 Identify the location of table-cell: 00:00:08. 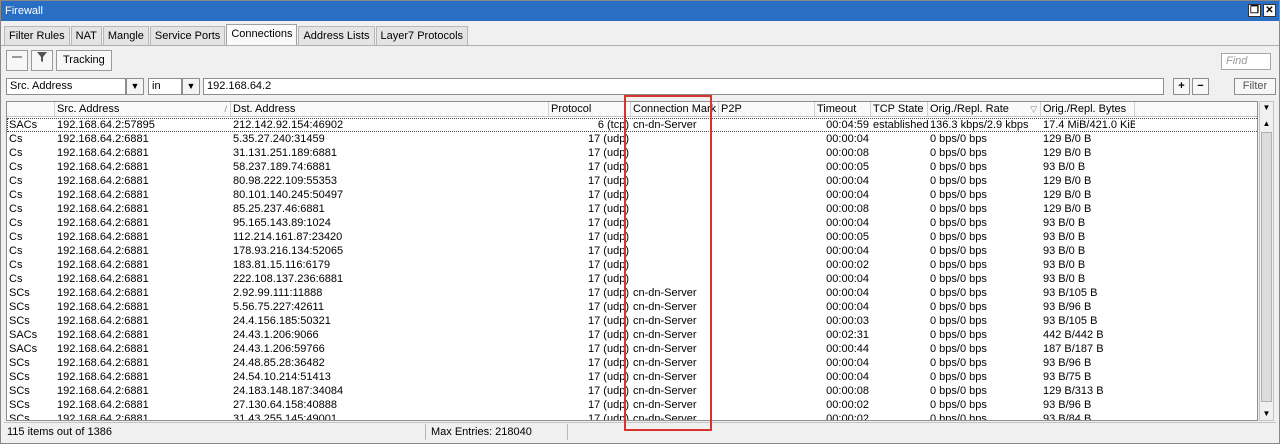
(847, 391).